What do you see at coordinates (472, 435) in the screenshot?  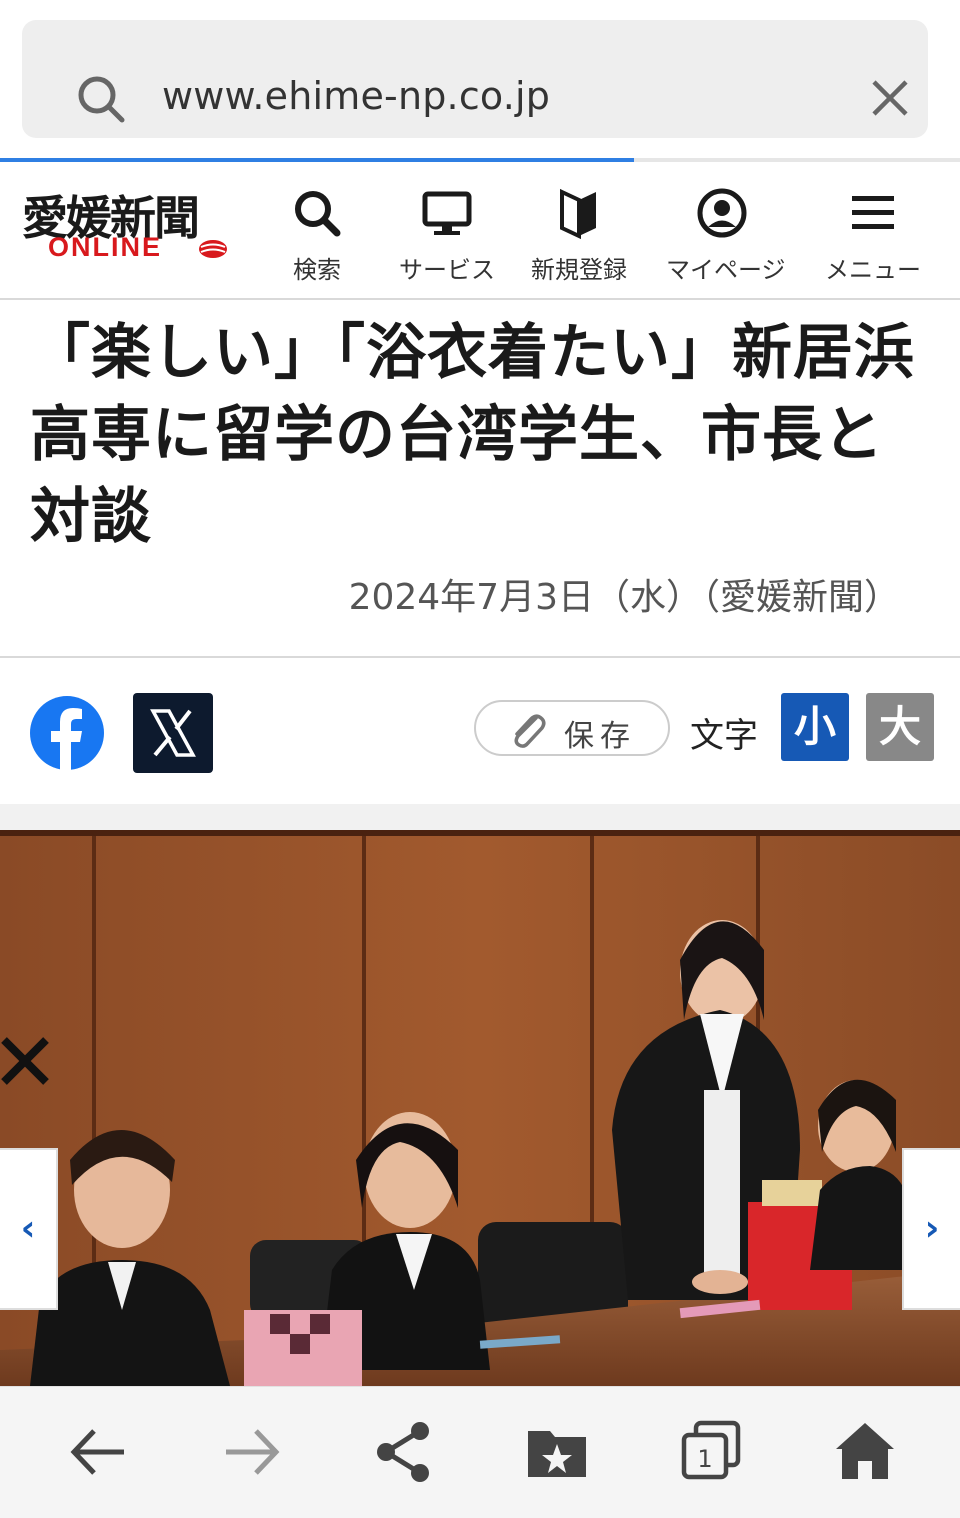 I see `article-title: 「楽しい」「浴衣着たい」新居浜高専に留学の台湾学生、市長と対談` at bounding box center [472, 435].